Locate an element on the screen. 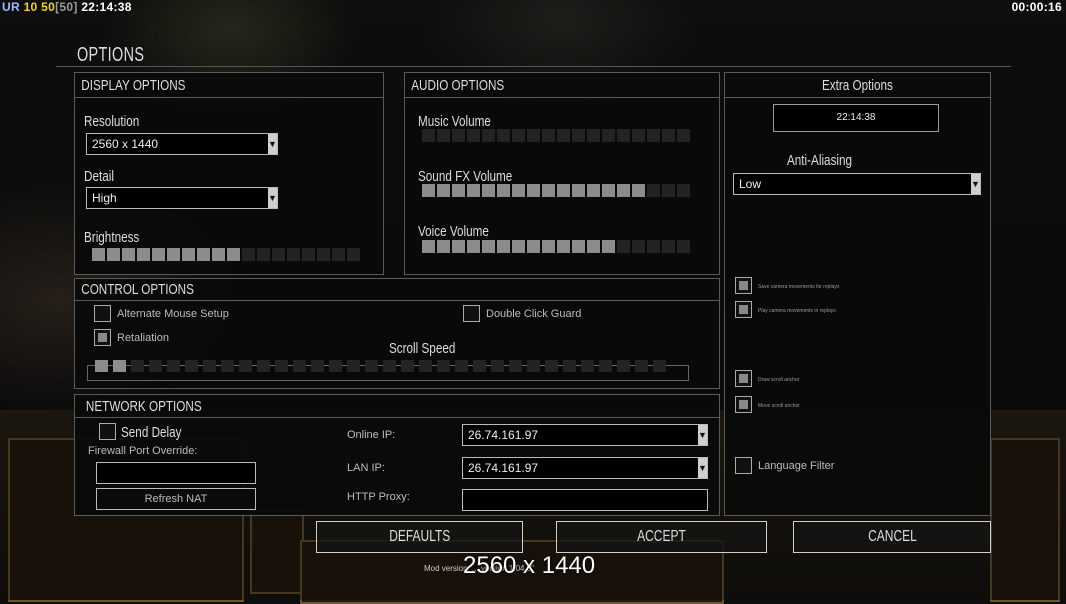 The width and height of the screenshot is (1066, 604). retaliation-checkbox is located at coordinates (102, 337).